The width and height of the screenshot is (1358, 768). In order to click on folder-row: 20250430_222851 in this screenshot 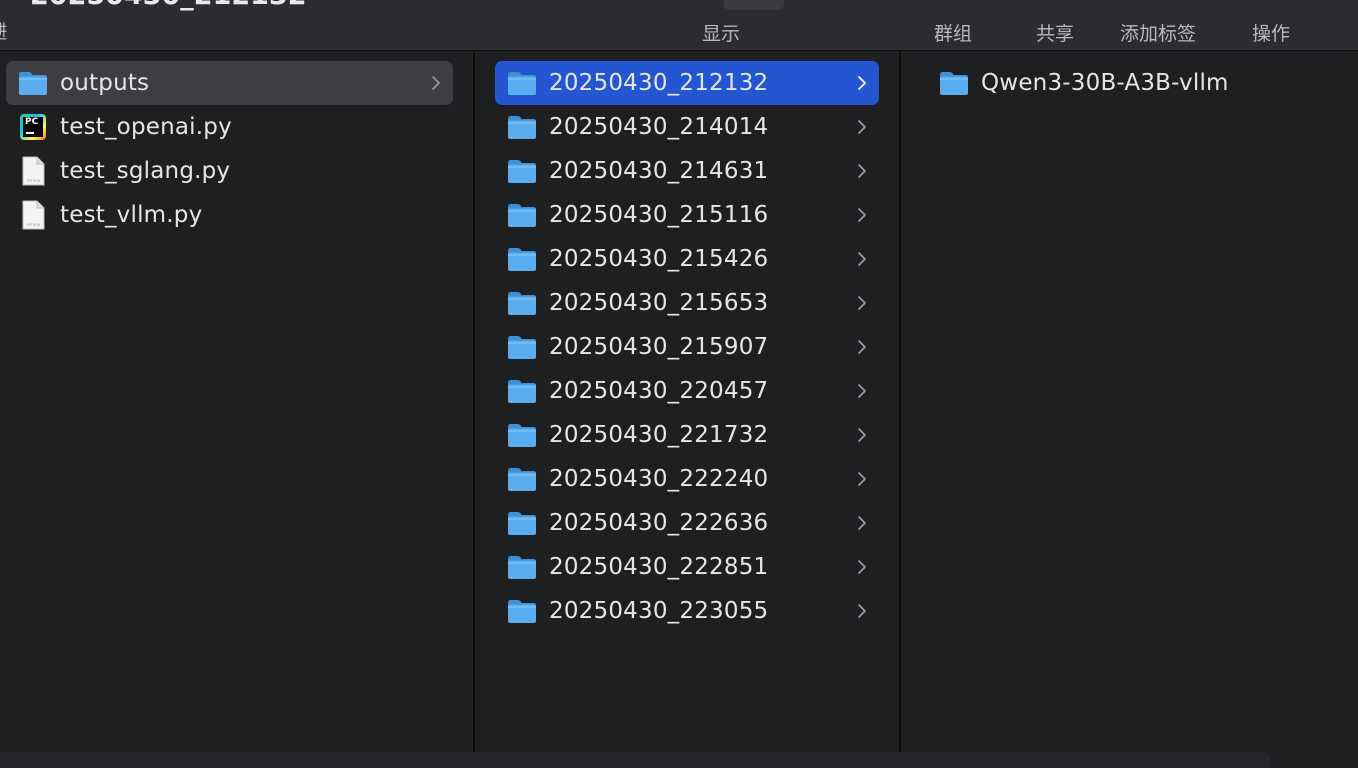, I will do `click(687, 567)`.